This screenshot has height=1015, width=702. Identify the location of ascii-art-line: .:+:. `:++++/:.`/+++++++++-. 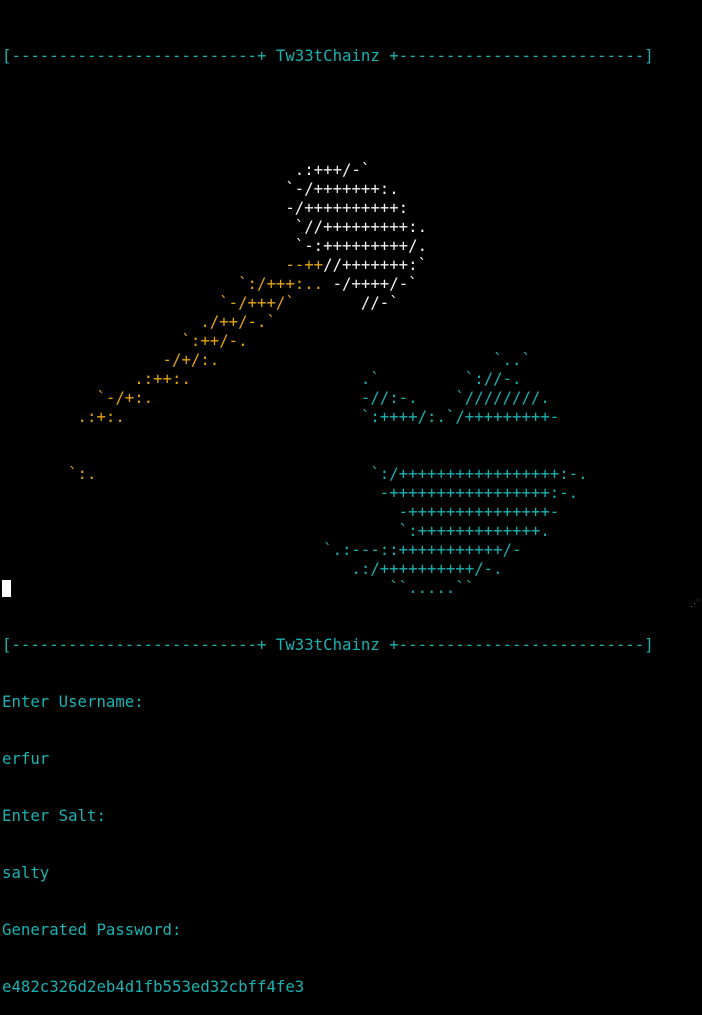
(351, 416).